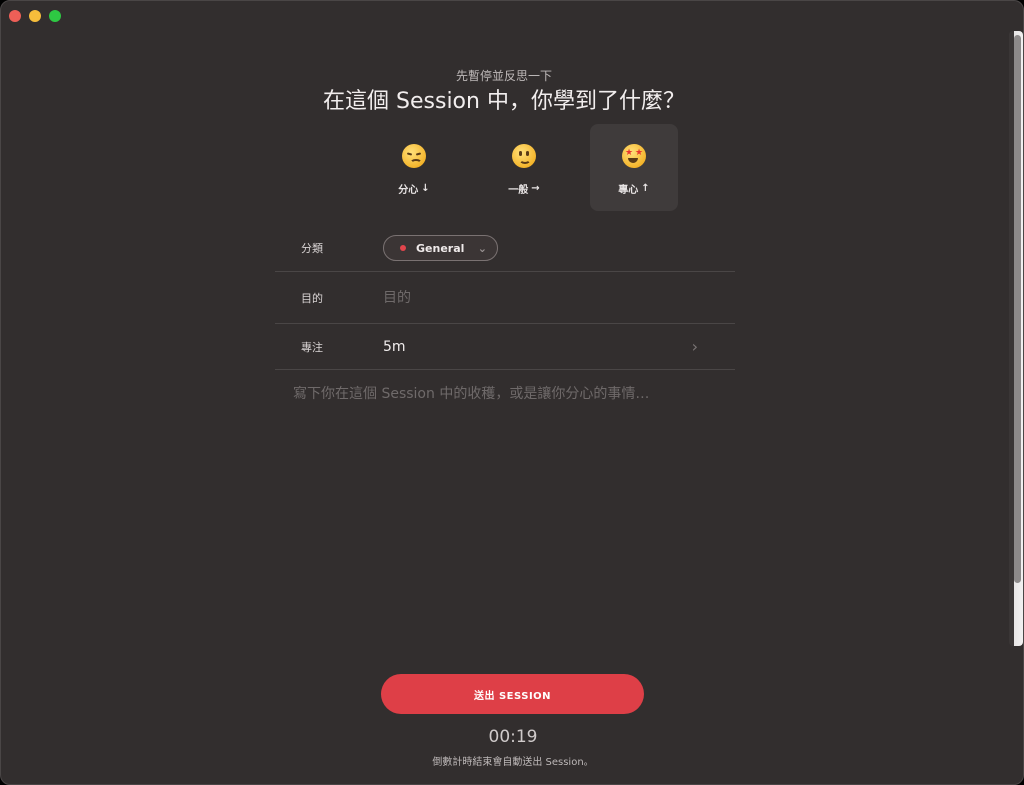 Image resolution: width=1024 pixels, height=785 pixels. What do you see at coordinates (55, 16) in the screenshot?
I see `maximize-window-button` at bounding box center [55, 16].